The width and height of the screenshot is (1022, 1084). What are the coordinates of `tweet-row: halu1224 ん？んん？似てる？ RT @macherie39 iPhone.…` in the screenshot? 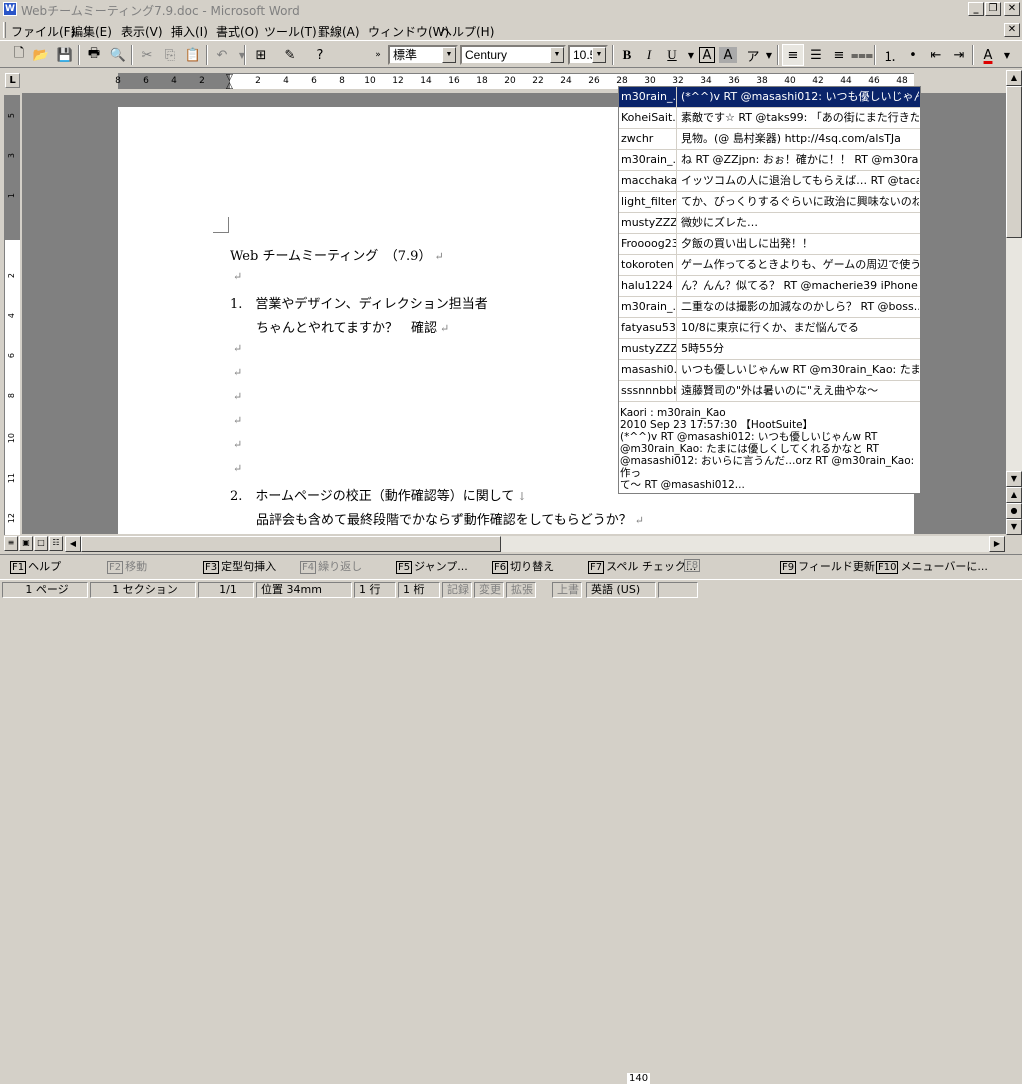 It's located at (769, 286).